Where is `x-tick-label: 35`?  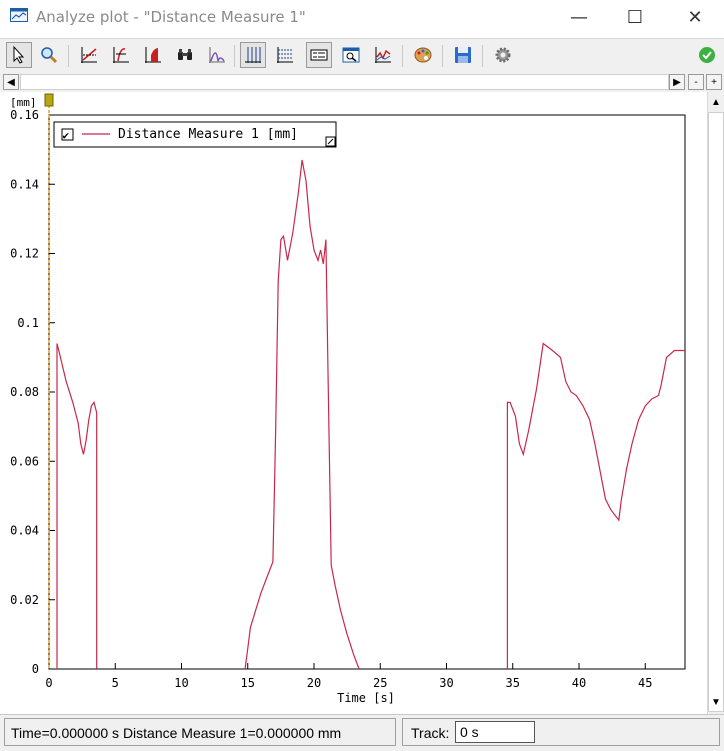
x-tick-label: 35 is located at coordinates (513, 683).